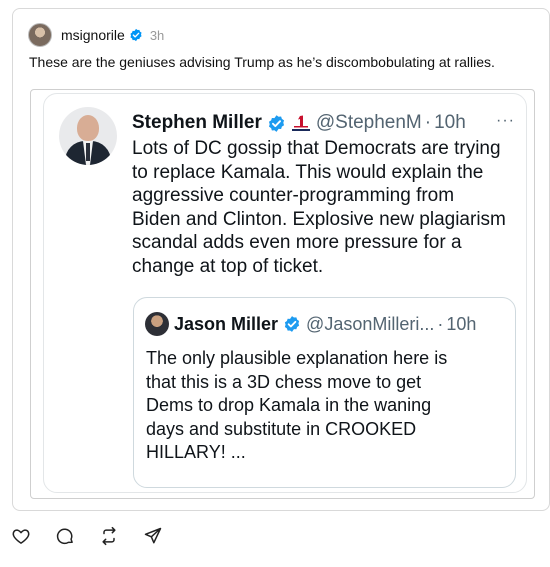 This screenshot has width=550, height=567. I want to click on avatar, so click(40, 35).